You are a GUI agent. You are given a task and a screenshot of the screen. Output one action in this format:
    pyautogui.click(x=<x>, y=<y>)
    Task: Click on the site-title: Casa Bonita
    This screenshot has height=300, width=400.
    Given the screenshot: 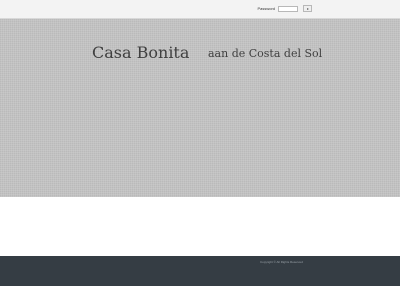 What is the action you would take?
    pyautogui.click(x=141, y=52)
    